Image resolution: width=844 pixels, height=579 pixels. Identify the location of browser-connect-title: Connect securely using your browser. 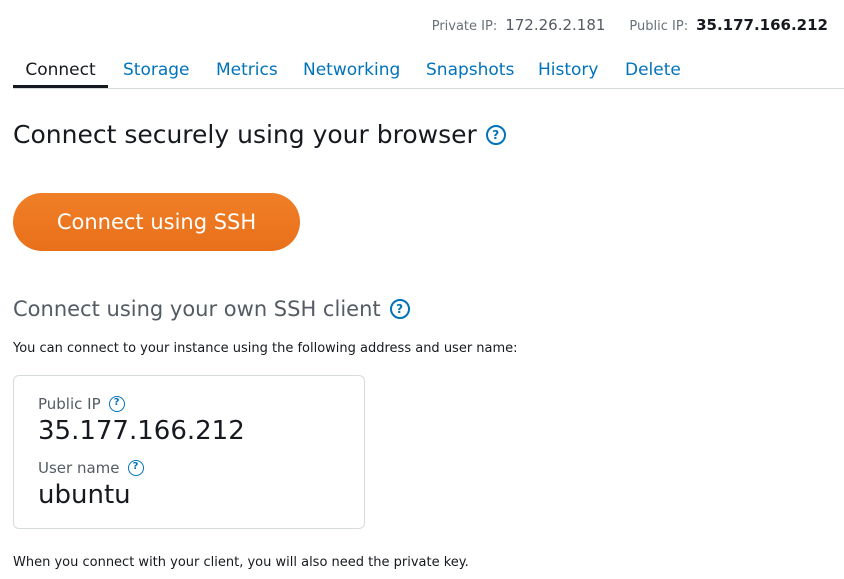
(245, 134).